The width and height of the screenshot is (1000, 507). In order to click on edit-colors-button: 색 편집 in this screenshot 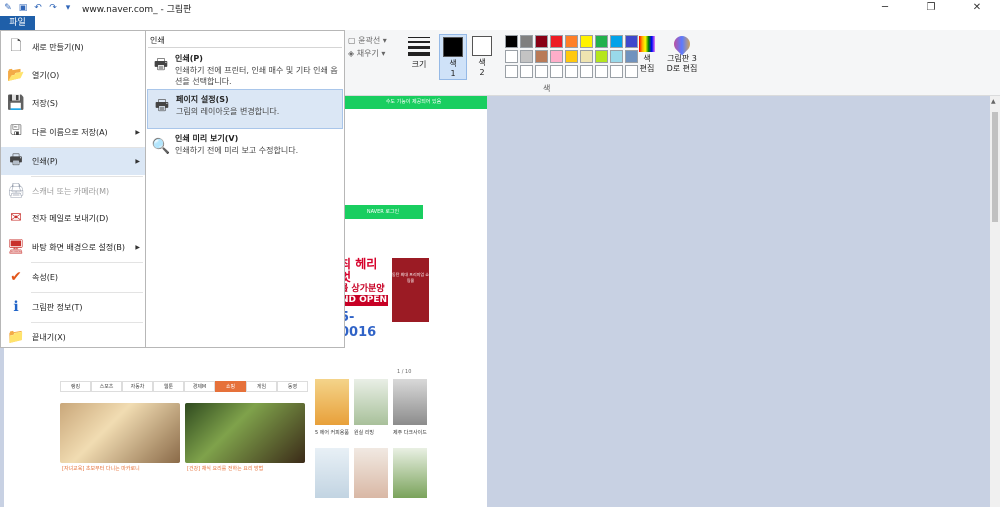, I will do `click(647, 54)`.